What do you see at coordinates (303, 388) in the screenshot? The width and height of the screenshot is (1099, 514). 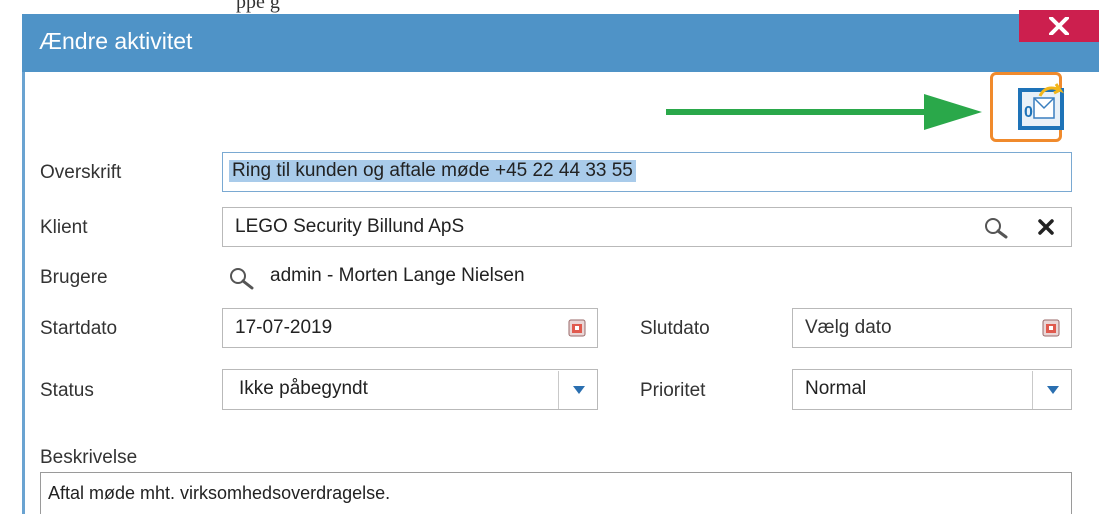 I see `status-value: Ikke påbegyndt` at bounding box center [303, 388].